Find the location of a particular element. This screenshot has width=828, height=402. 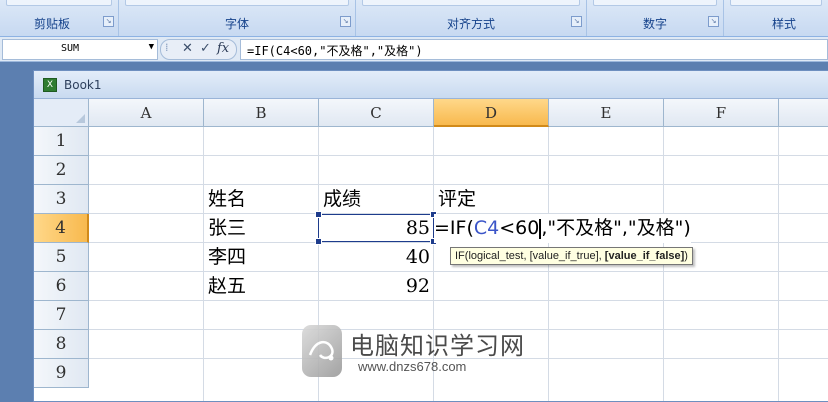

tooltip-close-paren: ) is located at coordinates (686, 256).